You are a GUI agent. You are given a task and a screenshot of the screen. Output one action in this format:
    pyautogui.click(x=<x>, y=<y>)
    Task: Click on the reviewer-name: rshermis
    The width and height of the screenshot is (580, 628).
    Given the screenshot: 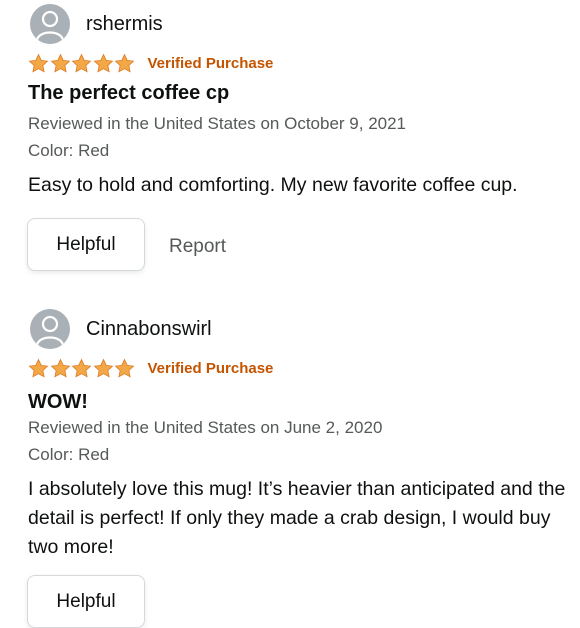 What is the action you would take?
    pyautogui.click(x=124, y=23)
    